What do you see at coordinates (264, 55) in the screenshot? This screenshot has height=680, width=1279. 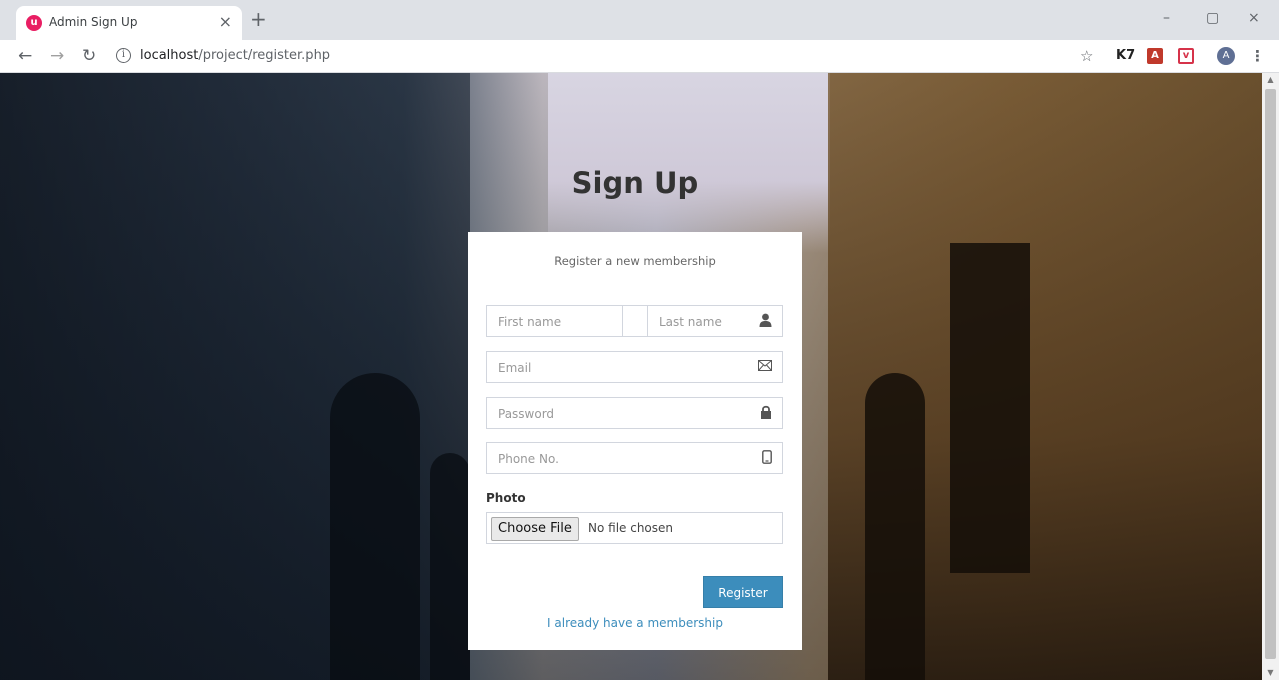 I see `url-path: /project/register.php` at bounding box center [264, 55].